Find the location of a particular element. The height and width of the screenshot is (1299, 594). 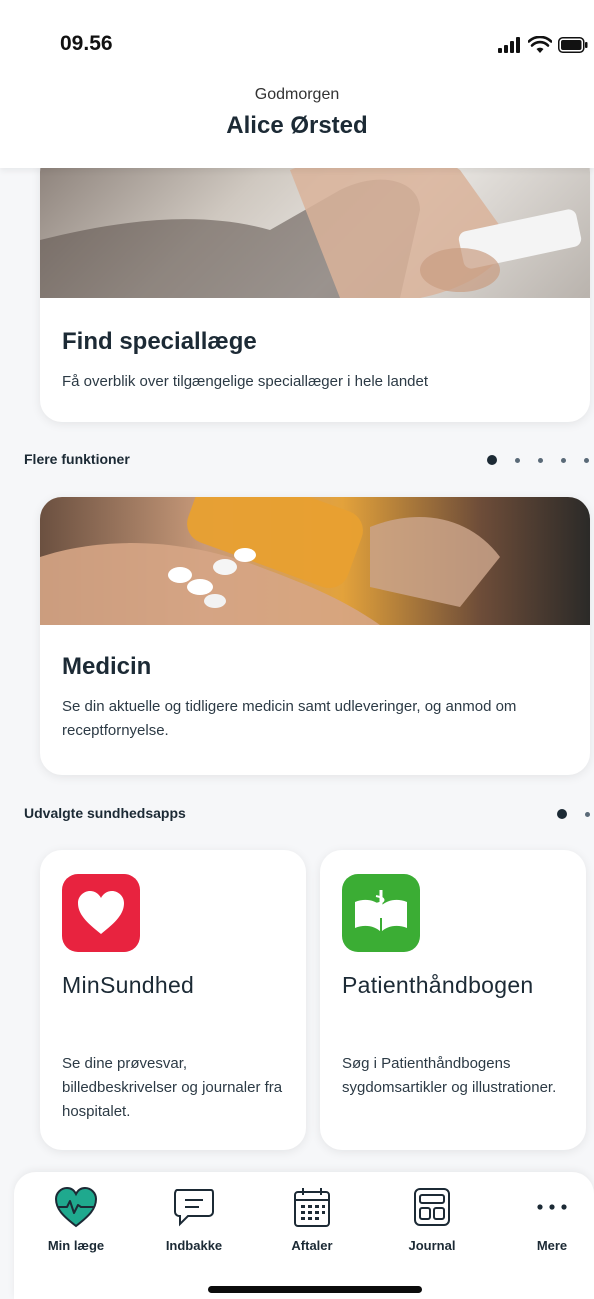

tab-mere: Mere is located at coordinates (548, 1219).